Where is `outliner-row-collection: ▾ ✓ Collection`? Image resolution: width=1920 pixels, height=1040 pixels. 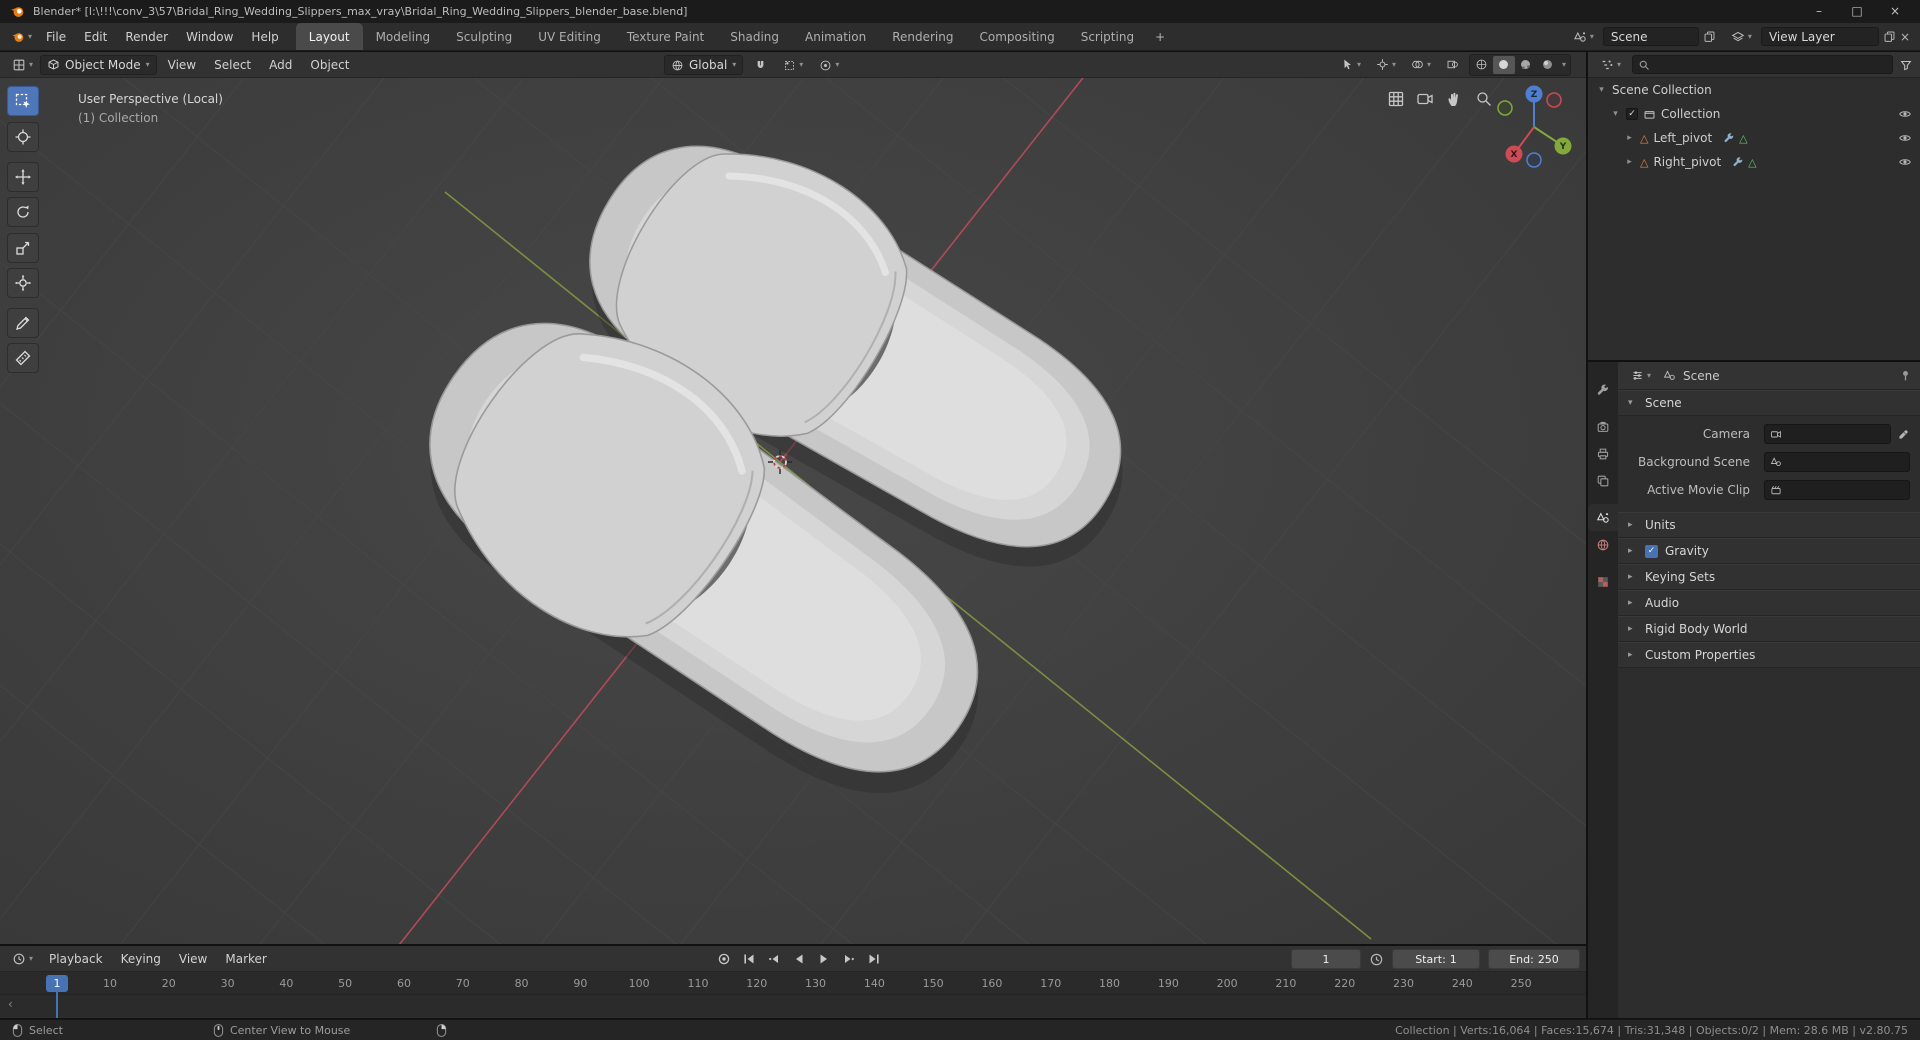
outliner-row-collection: ▾ ✓ Collection is located at coordinates (1754, 114).